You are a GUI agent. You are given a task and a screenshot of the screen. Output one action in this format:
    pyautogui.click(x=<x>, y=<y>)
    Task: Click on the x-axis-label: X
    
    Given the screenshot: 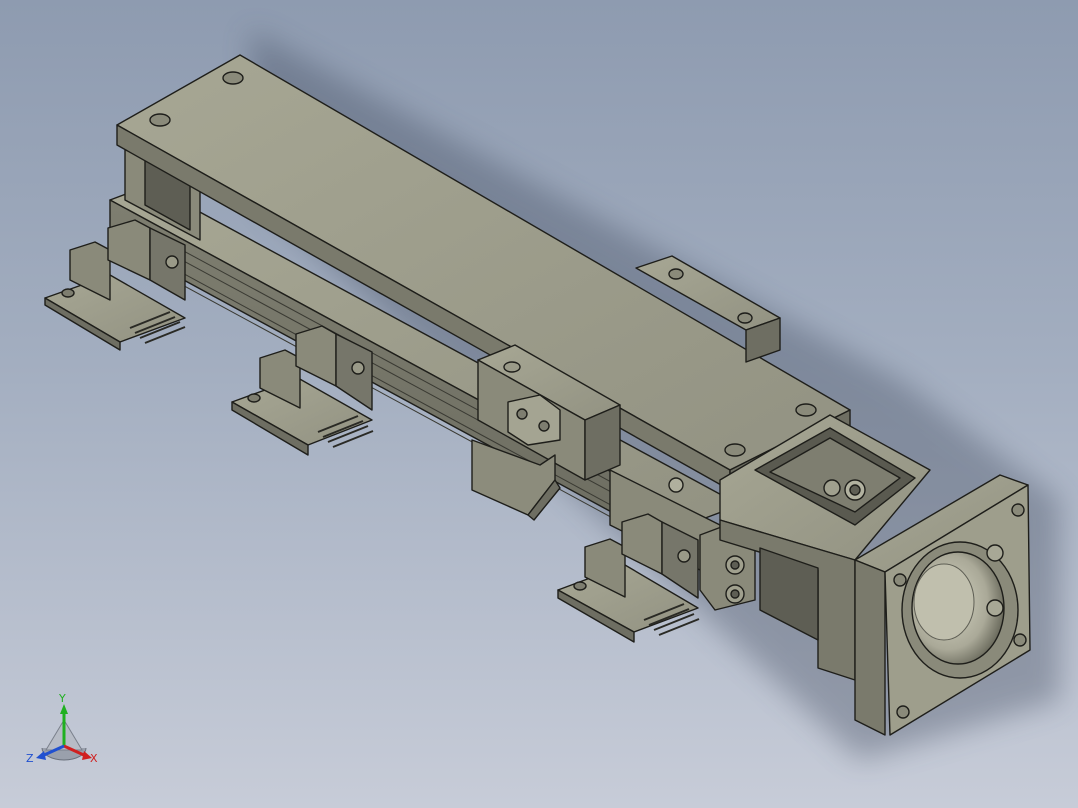 What is the action you would take?
    pyautogui.click(x=94, y=758)
    